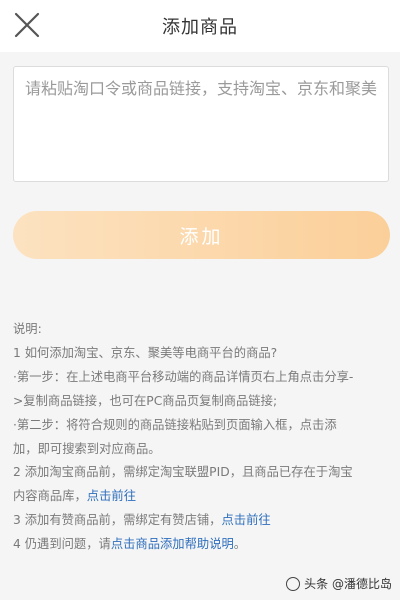 The height and width of the screenshot is (600, 400). I want to click on instruction-step2: ·第二步：将符合规则的商品链接粘贴到页面输入框，点击添, so click(175, 424).